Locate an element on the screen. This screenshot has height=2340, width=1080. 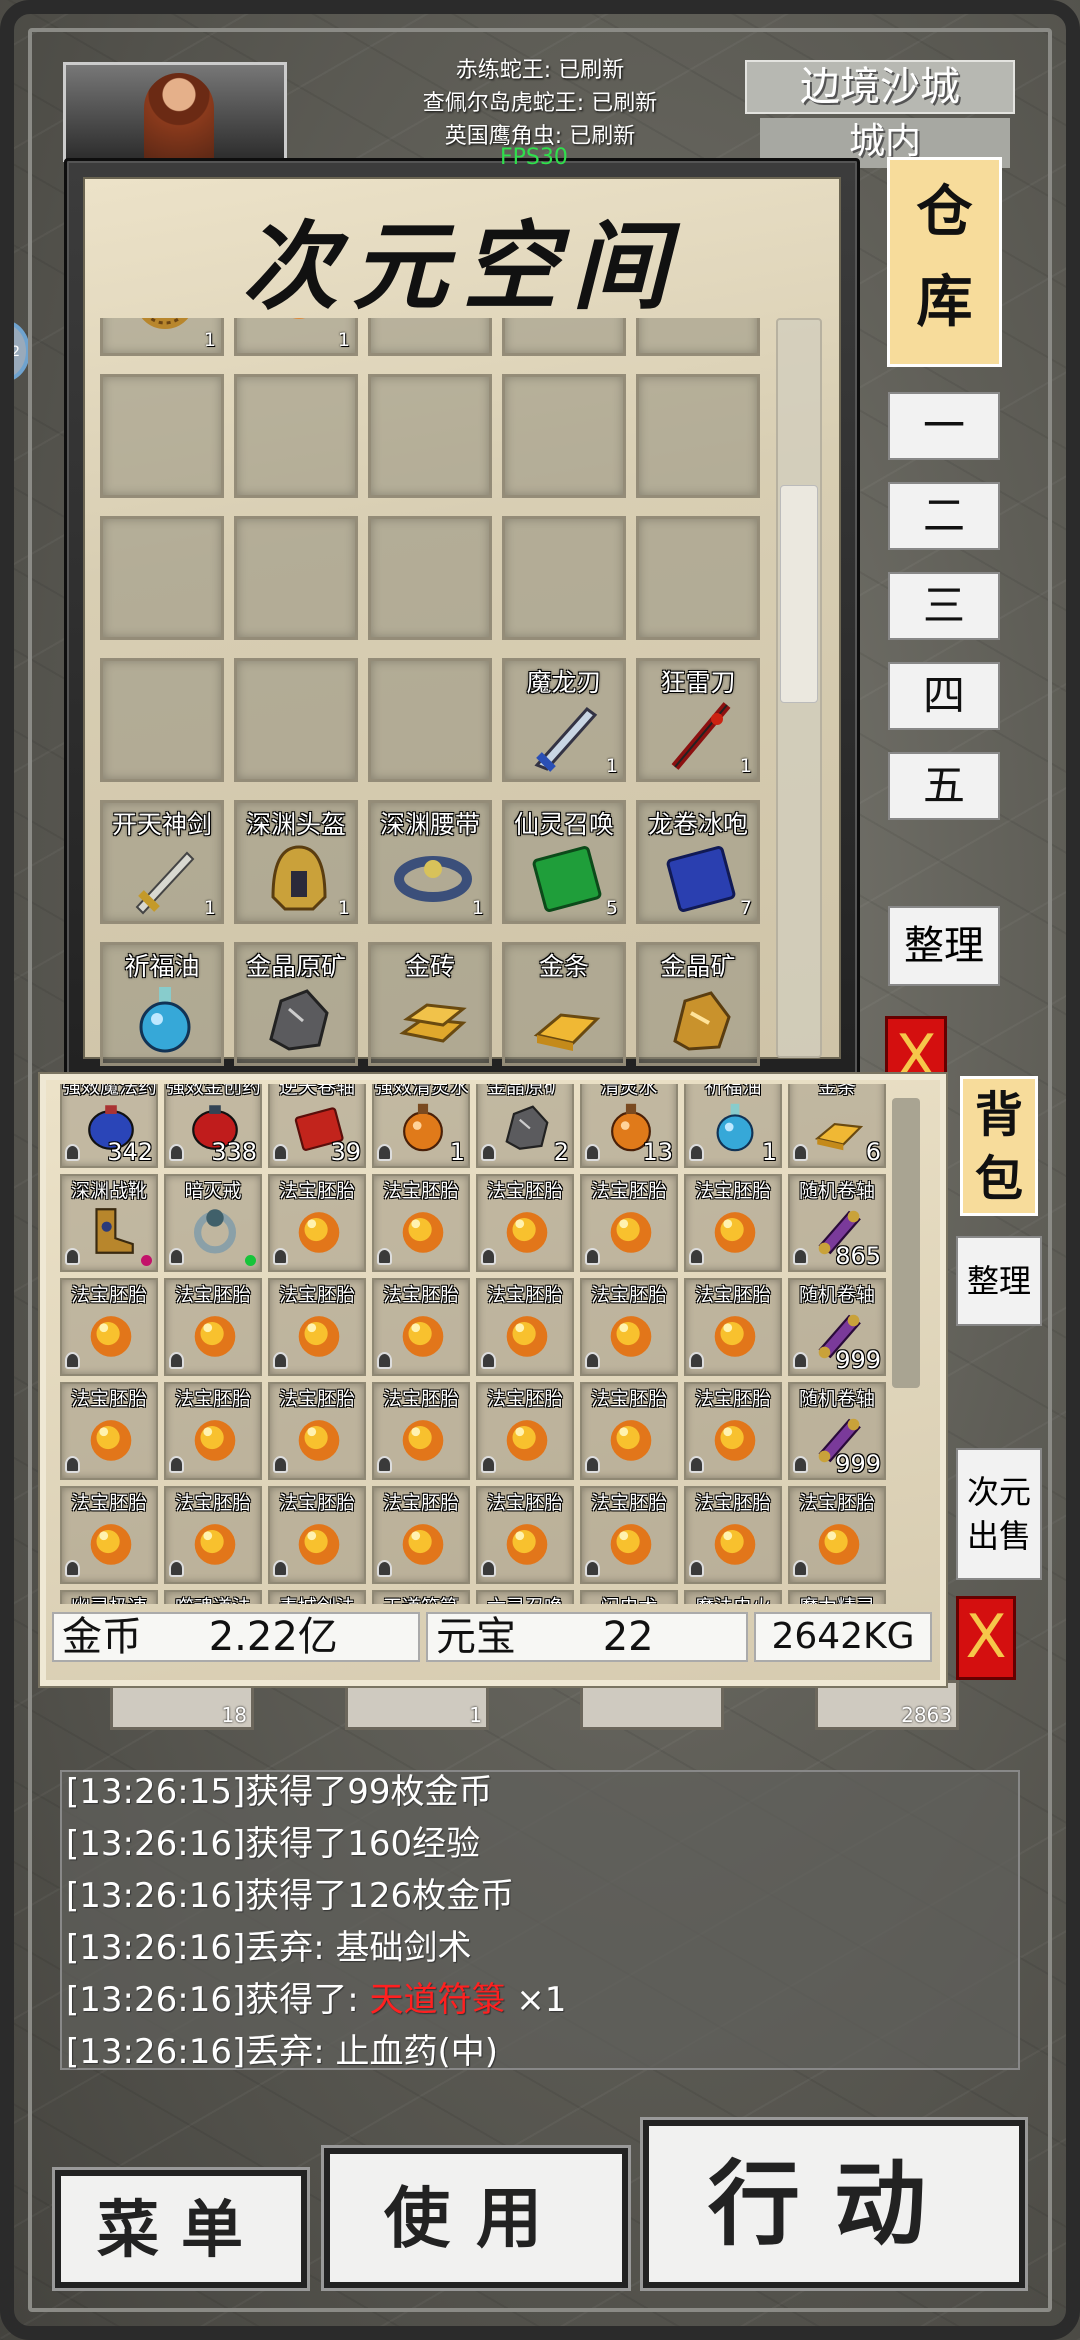
warehouse-slot: 仙灵召唤 5 is located at coordinates (564, 862).